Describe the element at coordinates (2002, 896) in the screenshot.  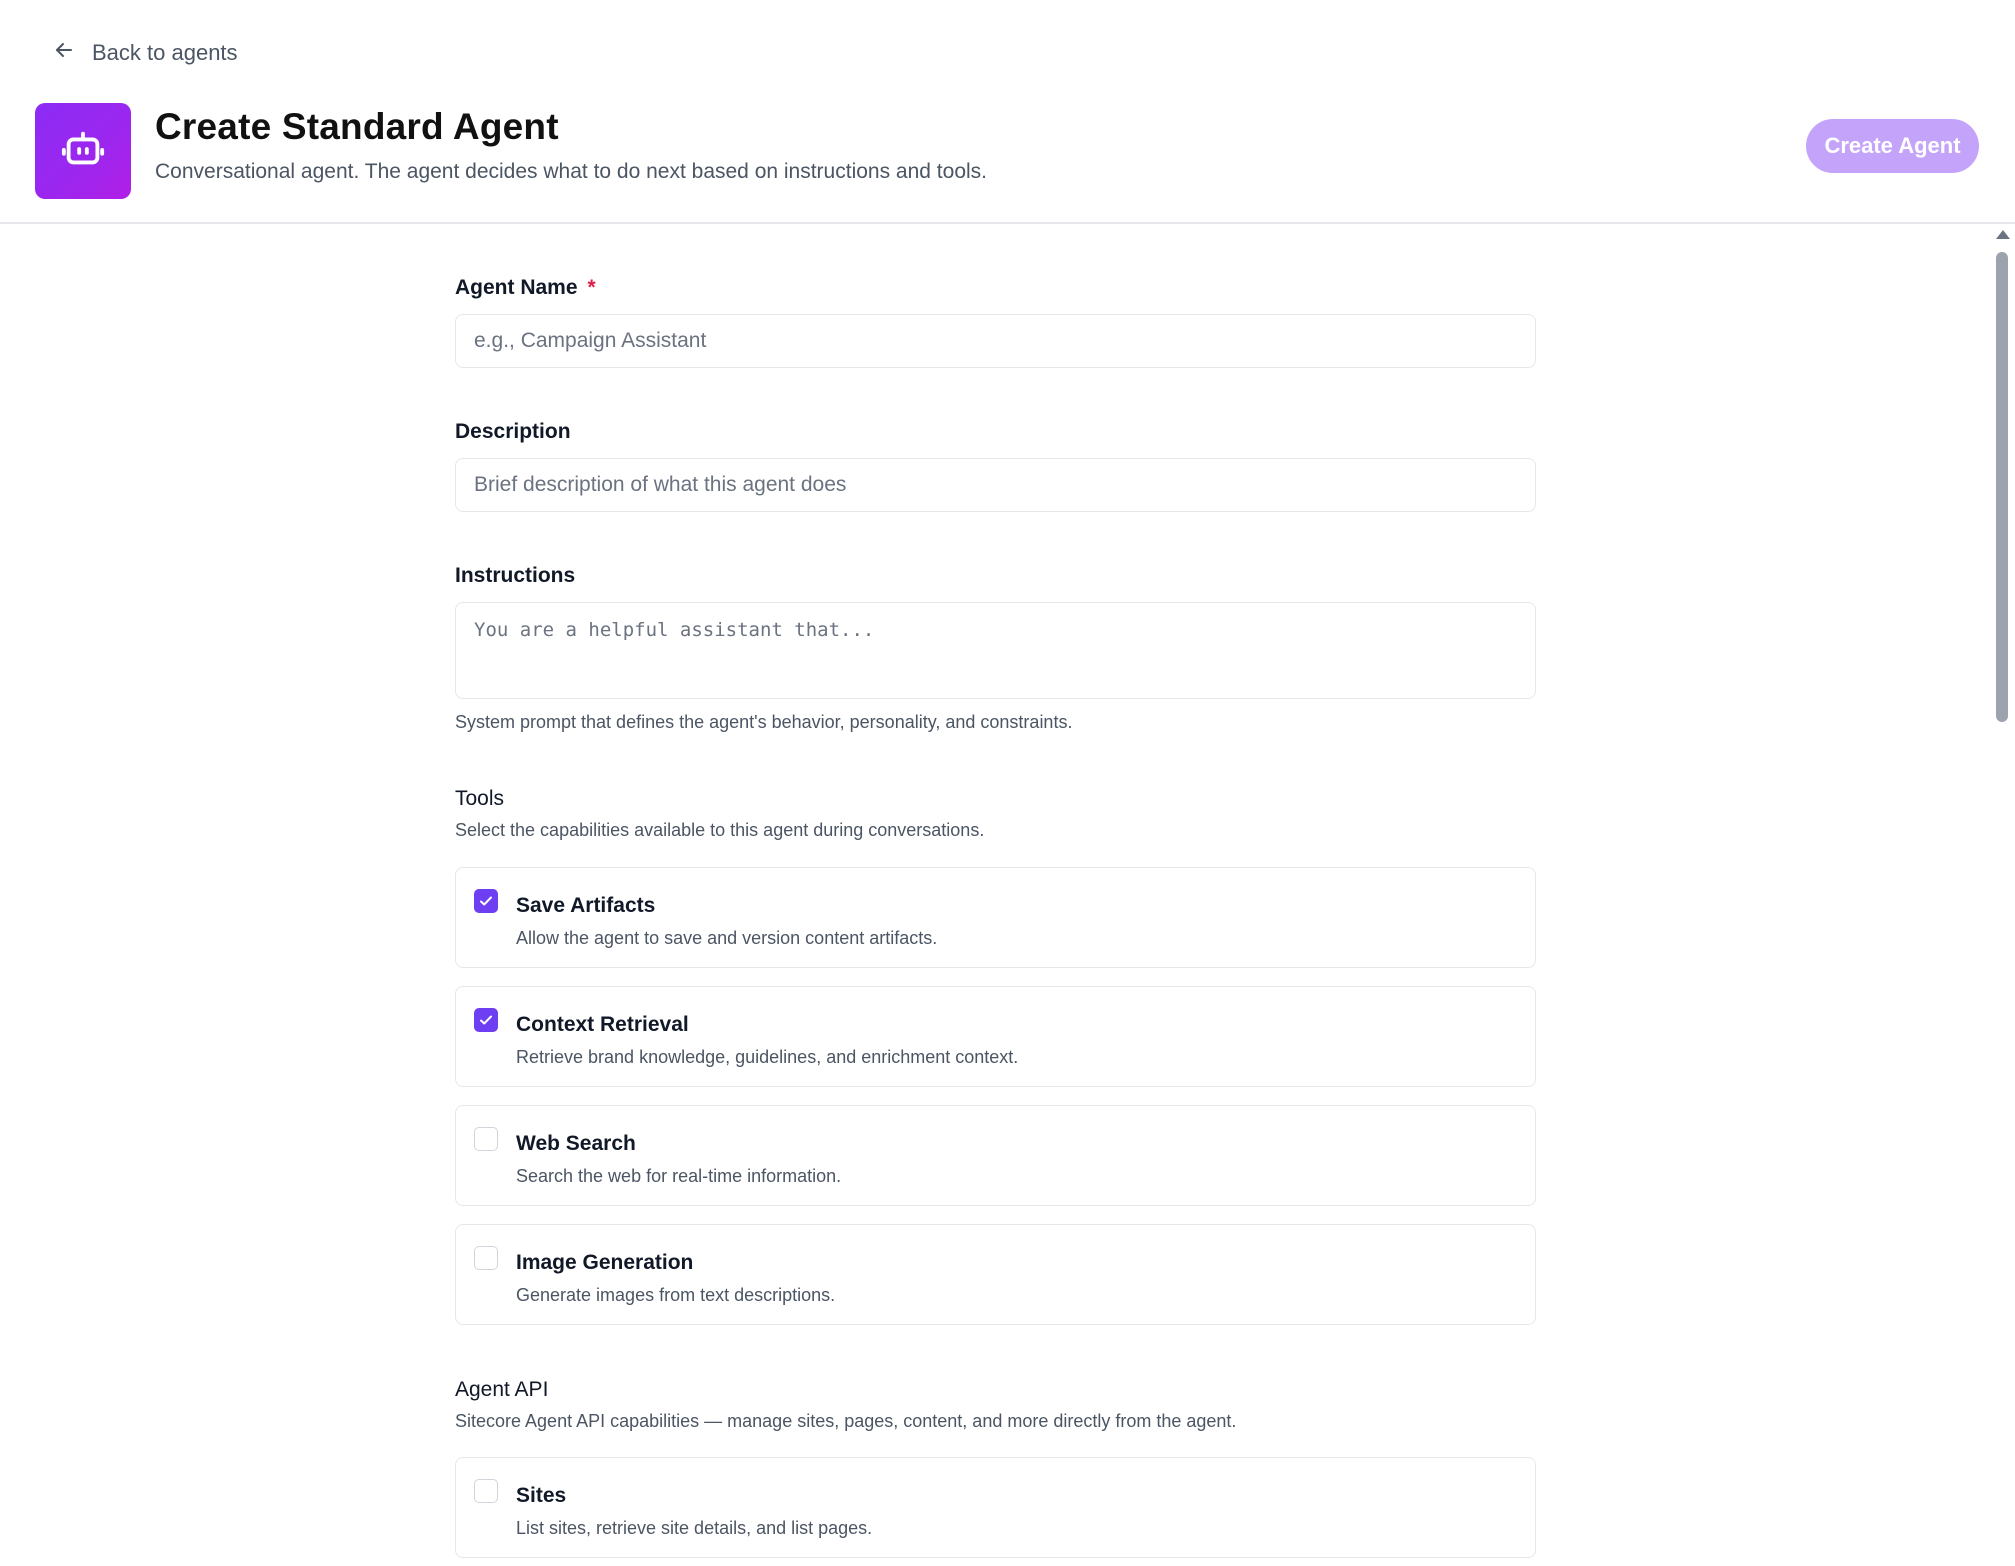
I see `vertical-scrollbar` at that location.